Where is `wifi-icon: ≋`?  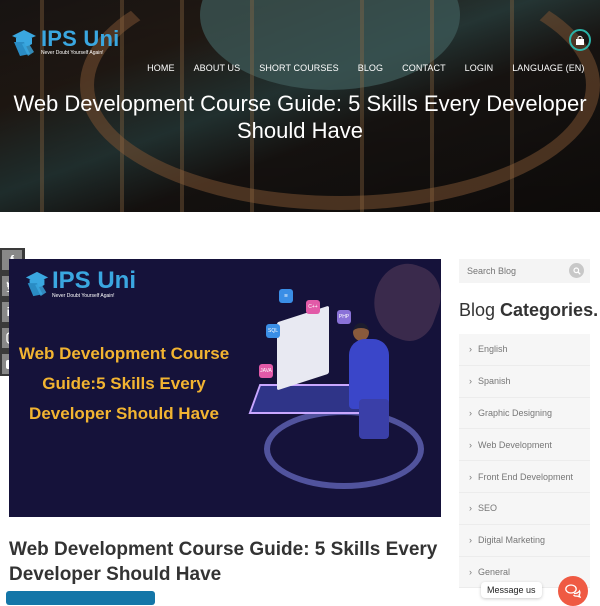 wifi-icon: ≋ is located at coordinates (286, 296).